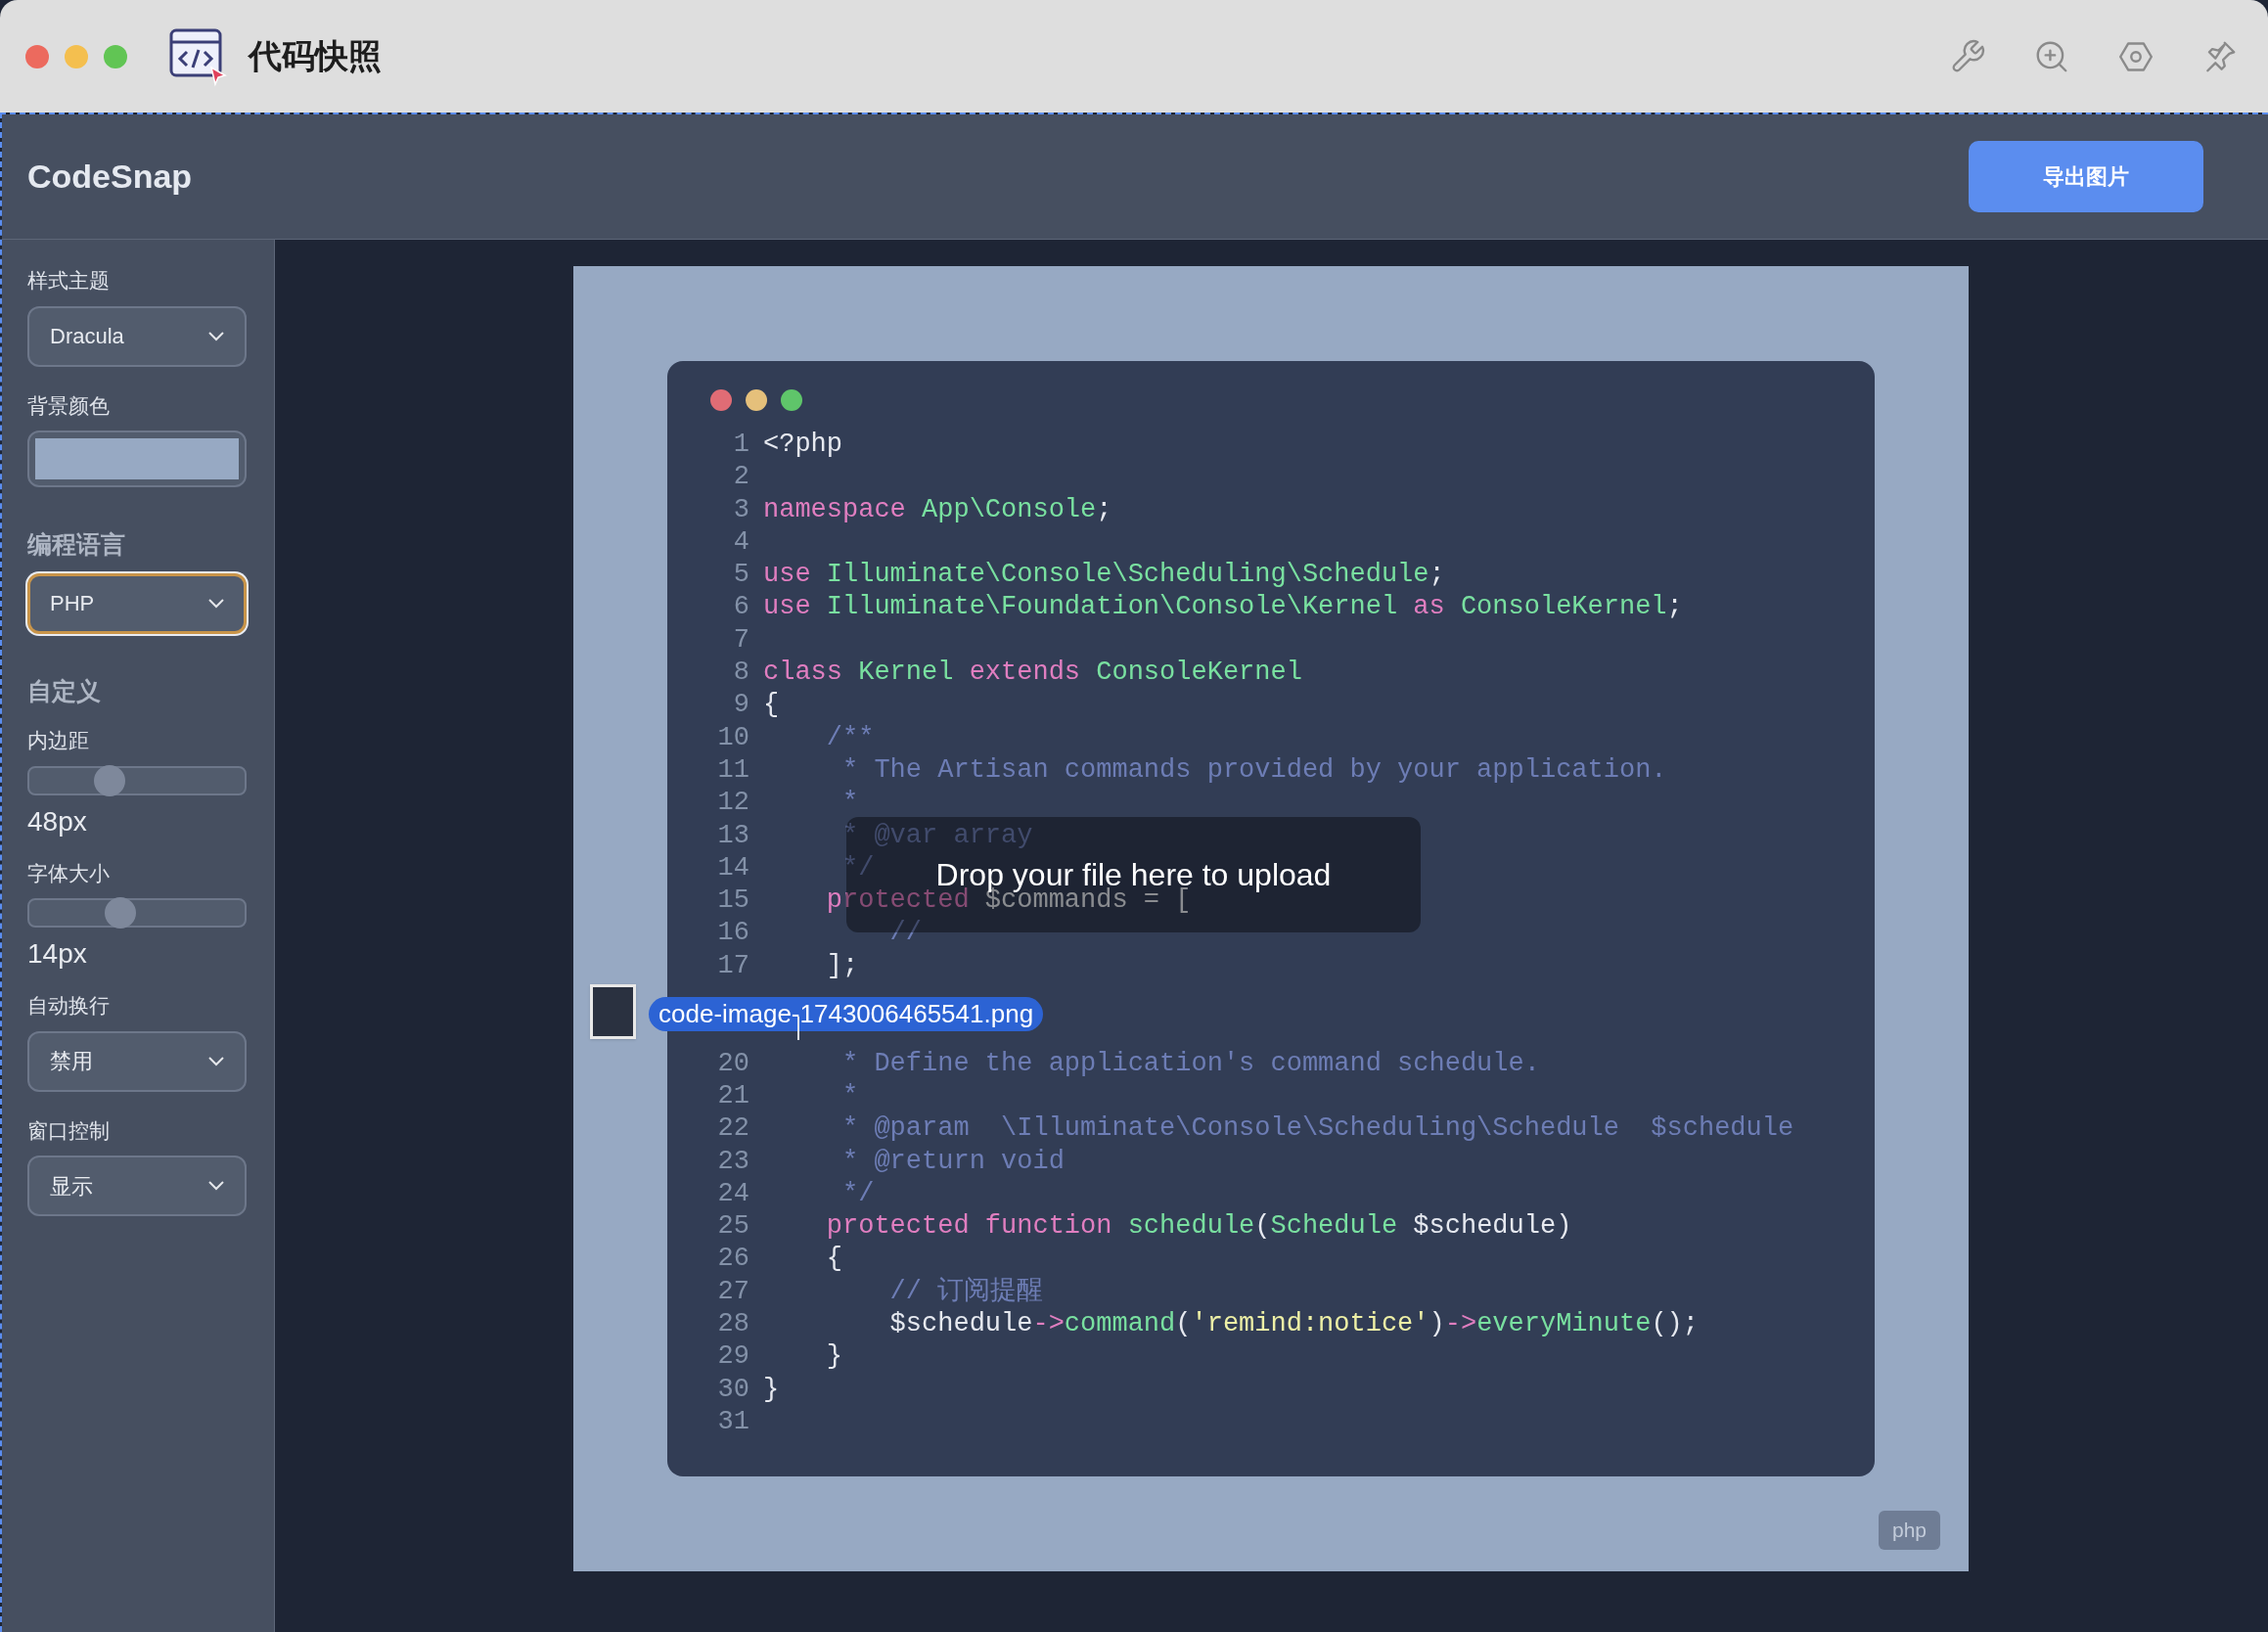 Image resolution: width=2268 pixels, height=1632 pixels. I want to click on line-number: 25, so click(732, 1227).